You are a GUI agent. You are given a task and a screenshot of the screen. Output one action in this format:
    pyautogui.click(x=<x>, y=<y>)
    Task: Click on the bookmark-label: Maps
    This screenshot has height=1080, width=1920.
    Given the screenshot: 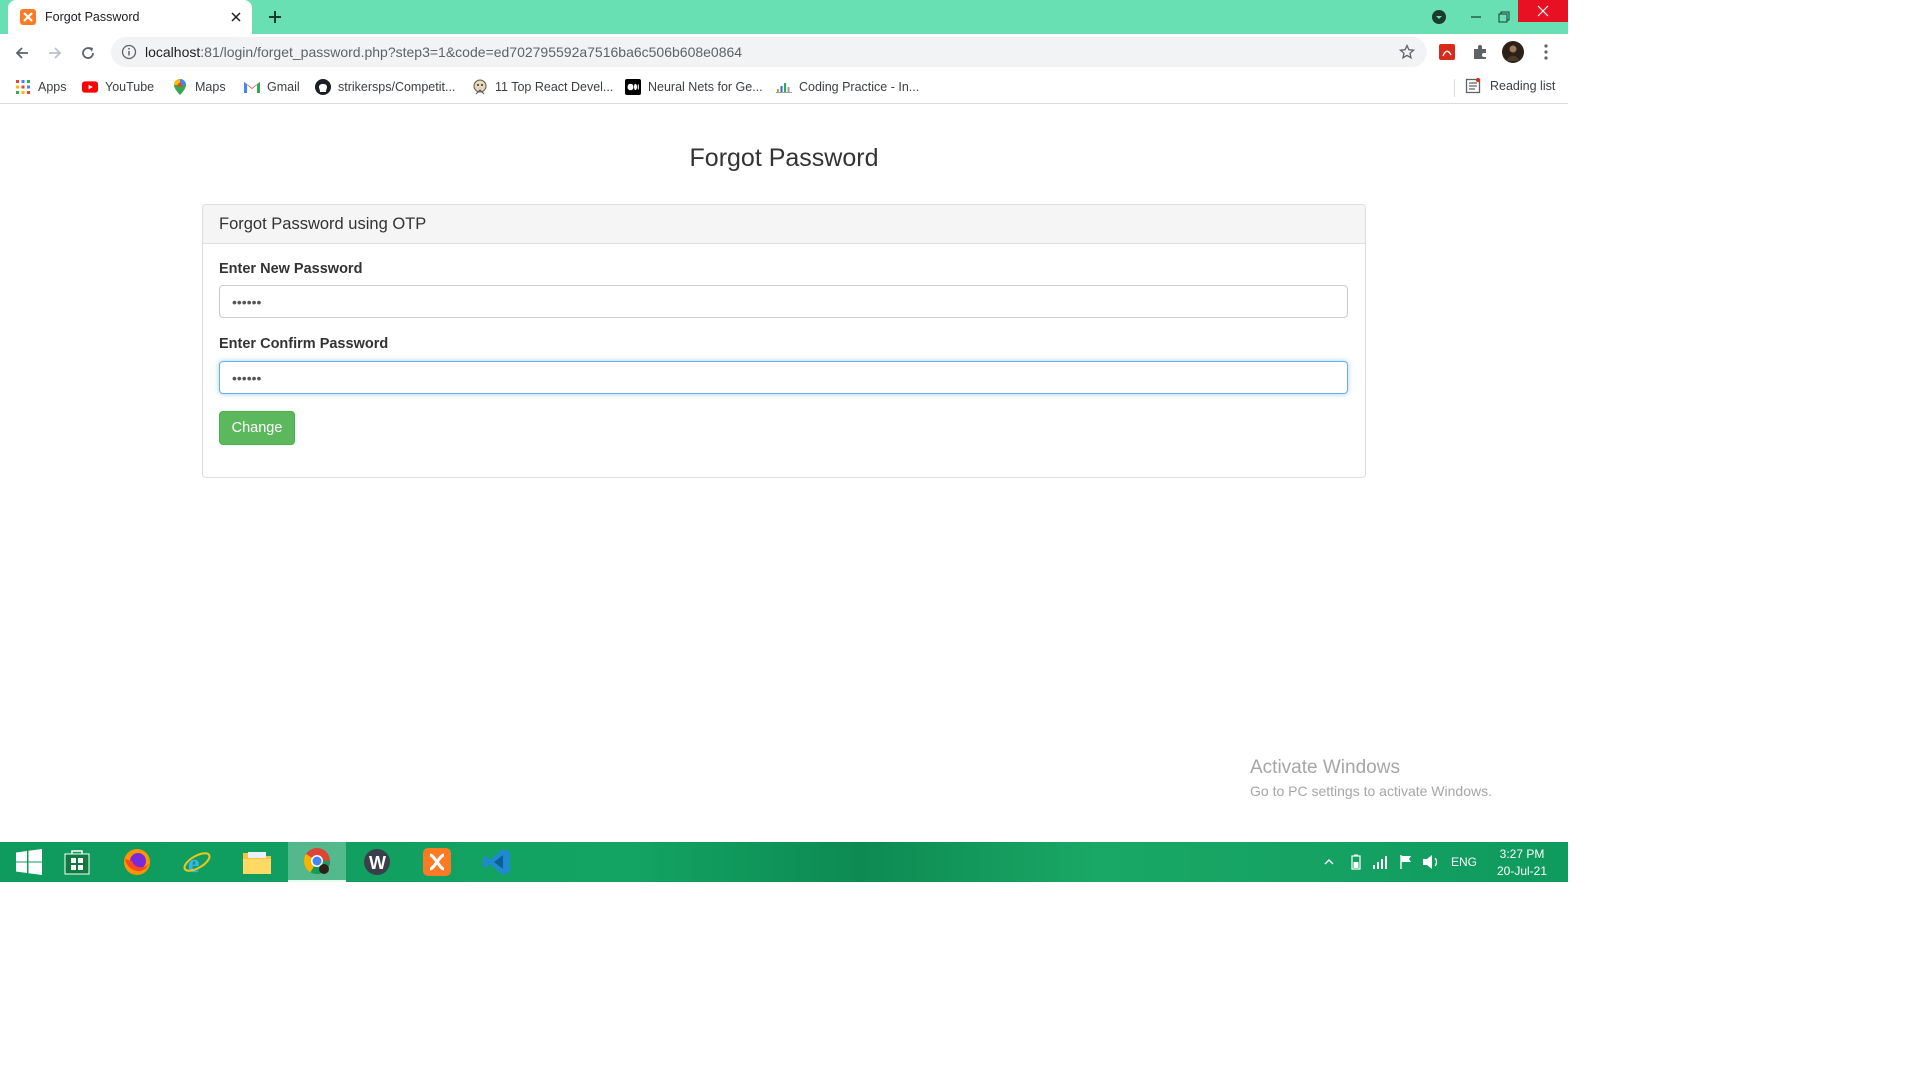 What is the action you would take?
    pyautogui.click(x=210, y=87)
    